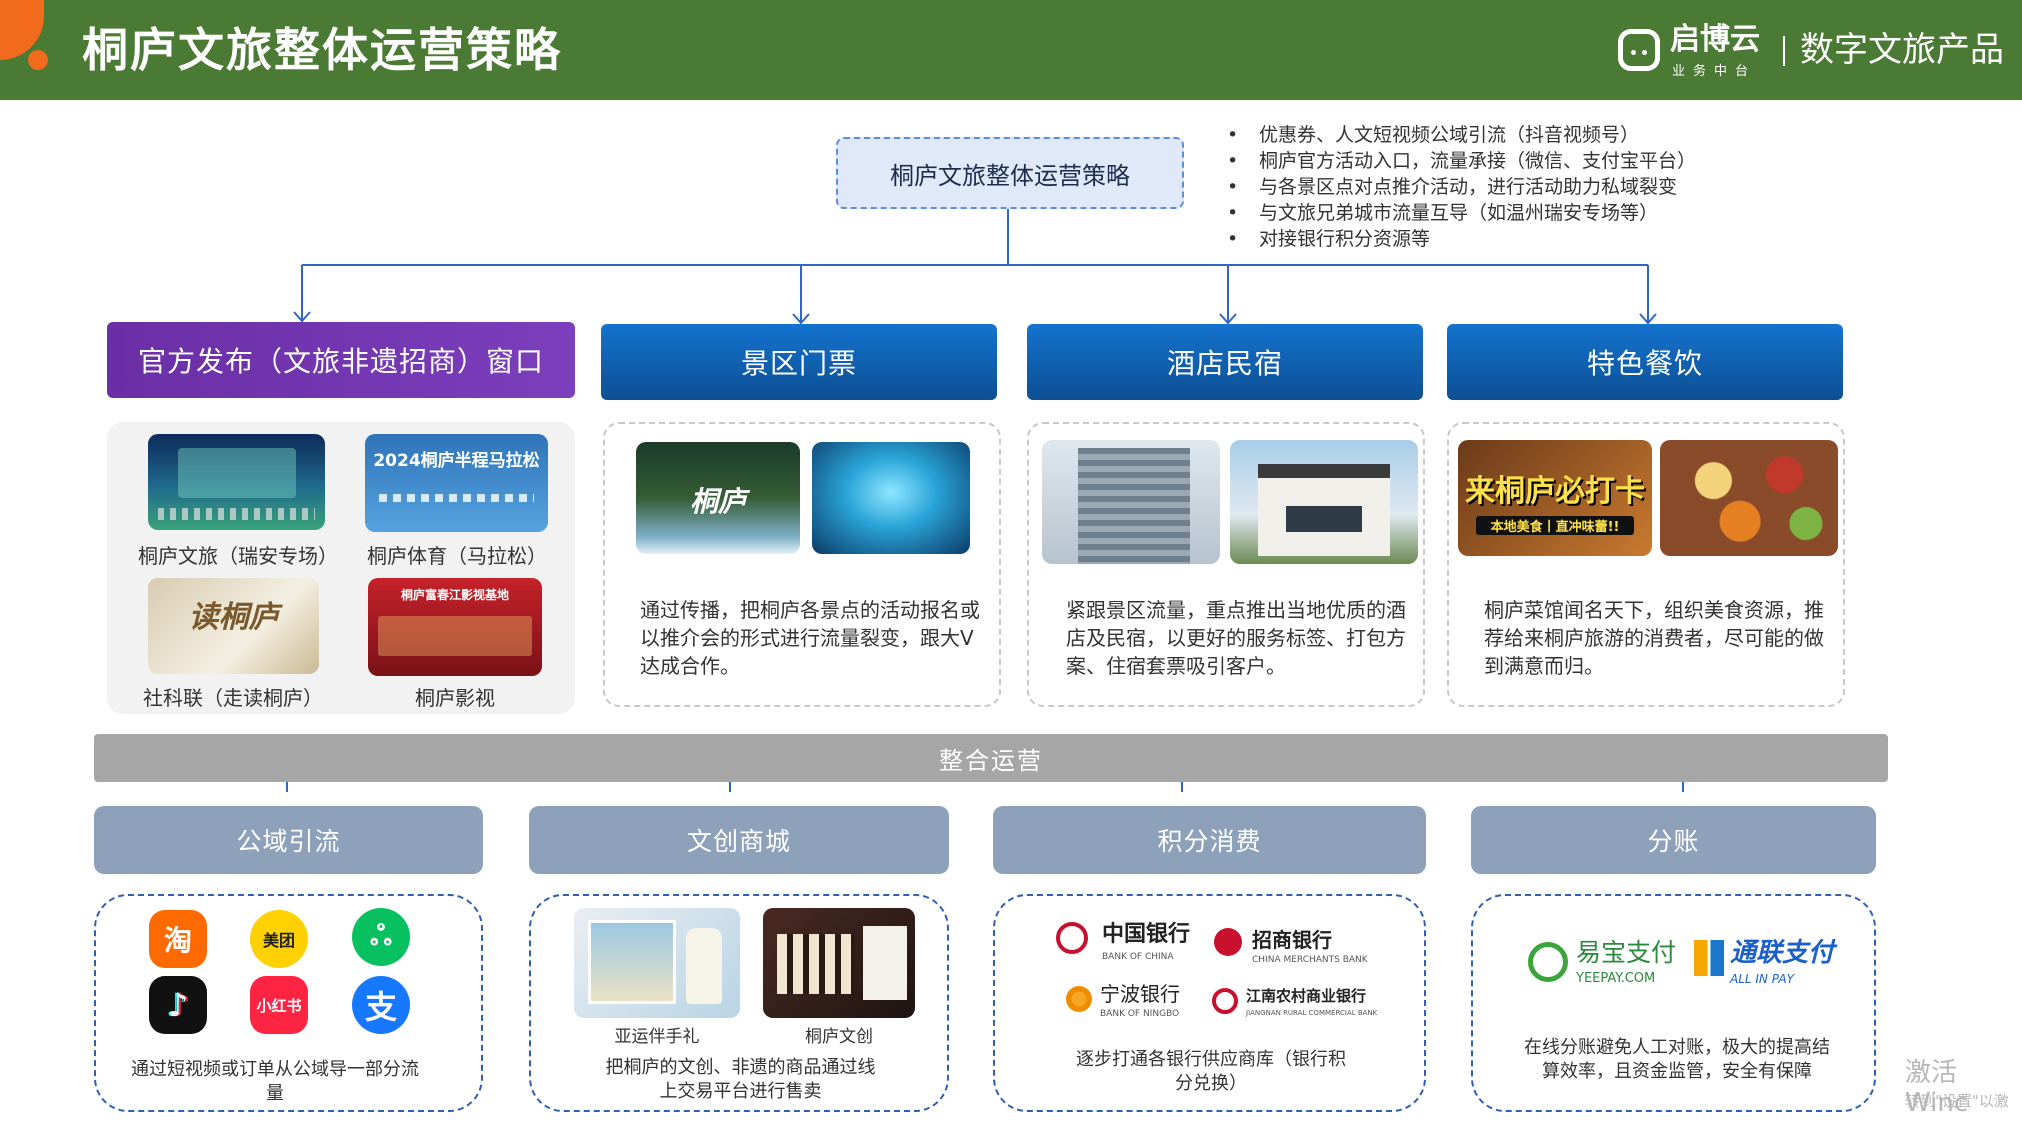 The height and width of the screenshot is (1136, 2022). I want to click on tonglu-waterfall-image: 桐庐, so click(718, 498).